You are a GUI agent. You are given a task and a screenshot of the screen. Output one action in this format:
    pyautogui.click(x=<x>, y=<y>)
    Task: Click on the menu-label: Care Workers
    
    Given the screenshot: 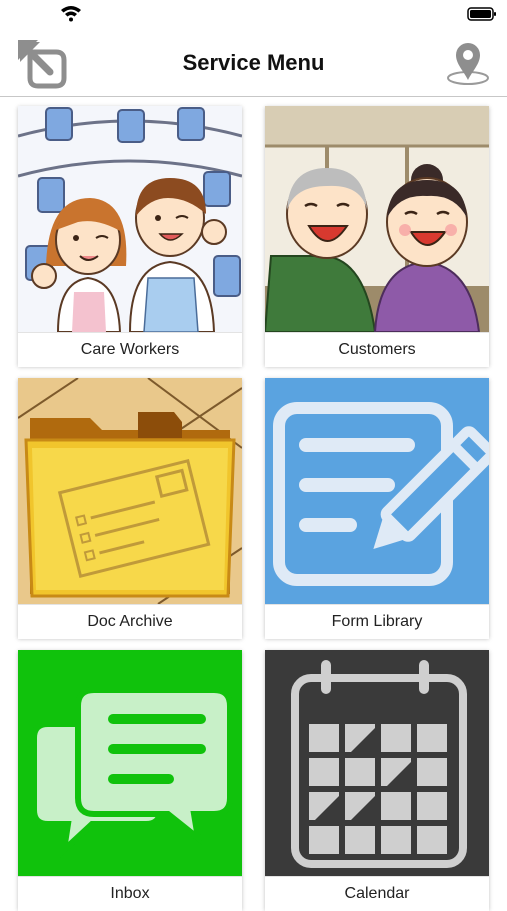 What is the action you would take?
    pyautogui.click(x=130, y=349)
    